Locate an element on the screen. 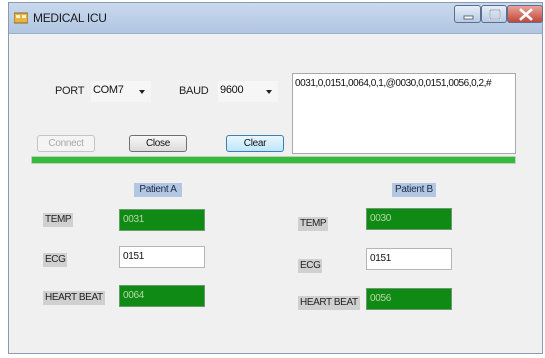 Image resolution: width=545 pixels, height=358 pixels. patient-a-ecg-field: 0151 is located at coordinates (162, 257).